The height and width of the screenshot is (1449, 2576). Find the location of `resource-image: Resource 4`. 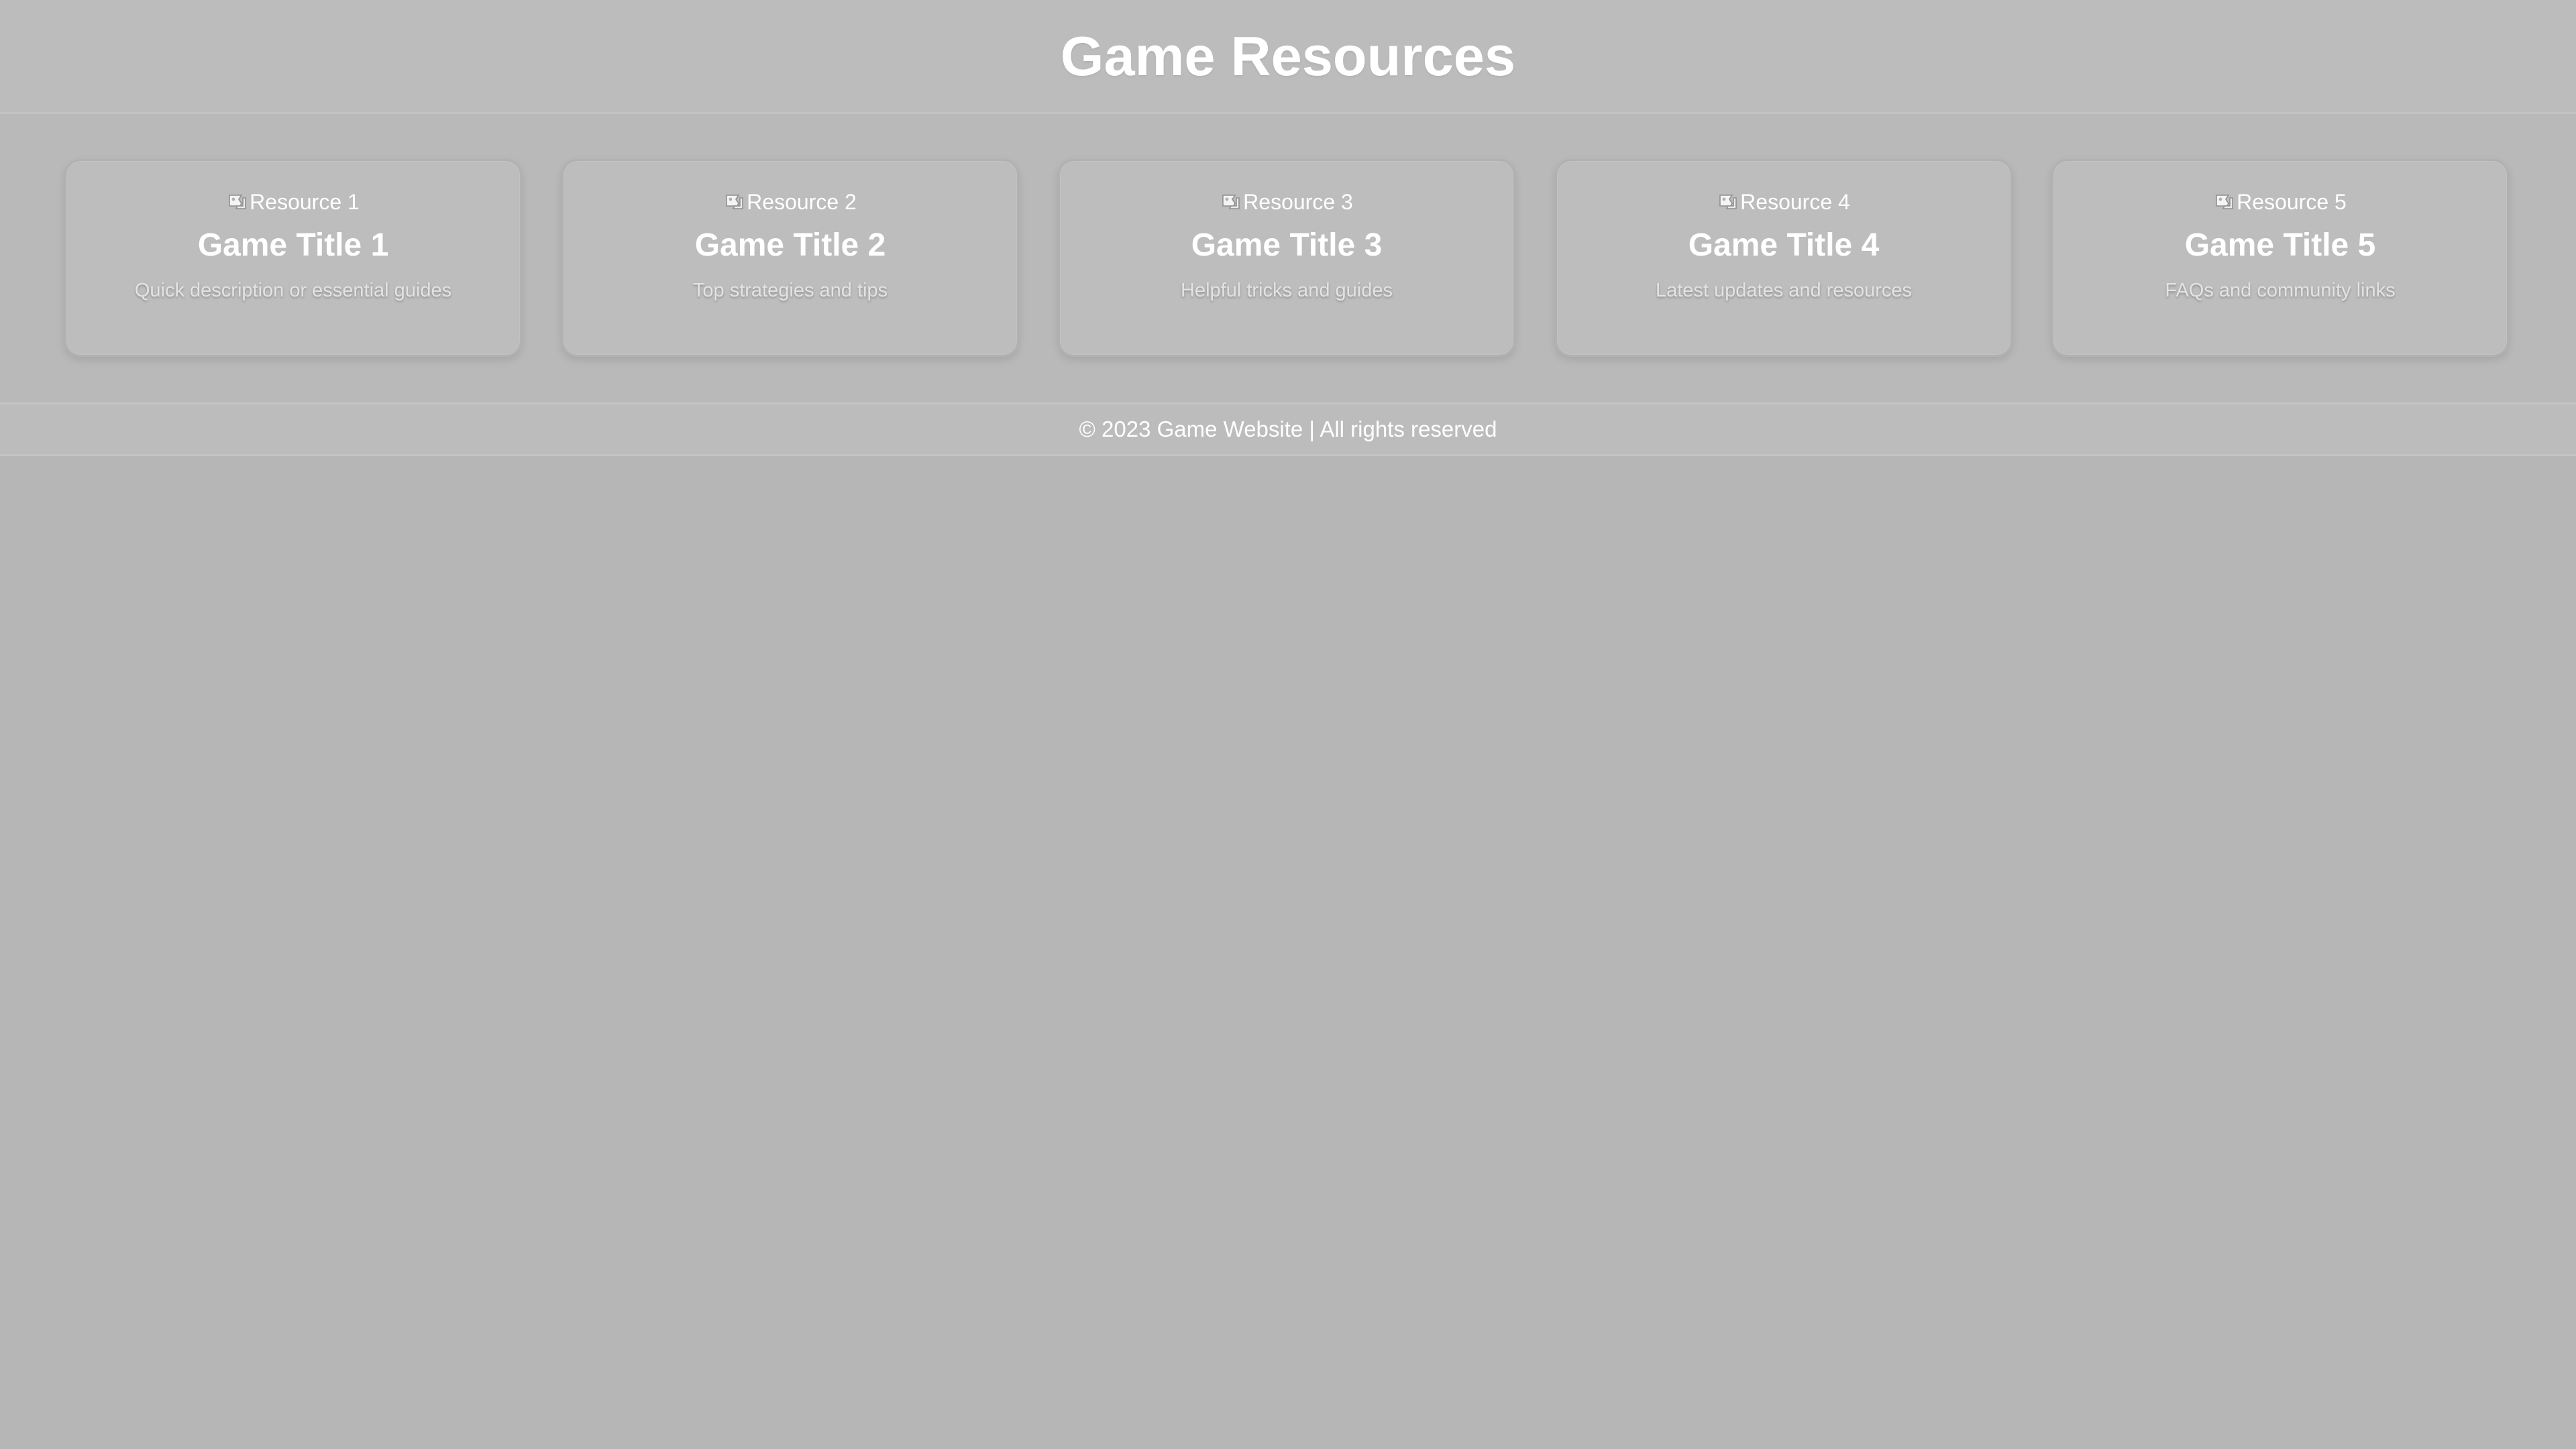

resource-image: Resource 4 is located at coordinates (1783, 202).